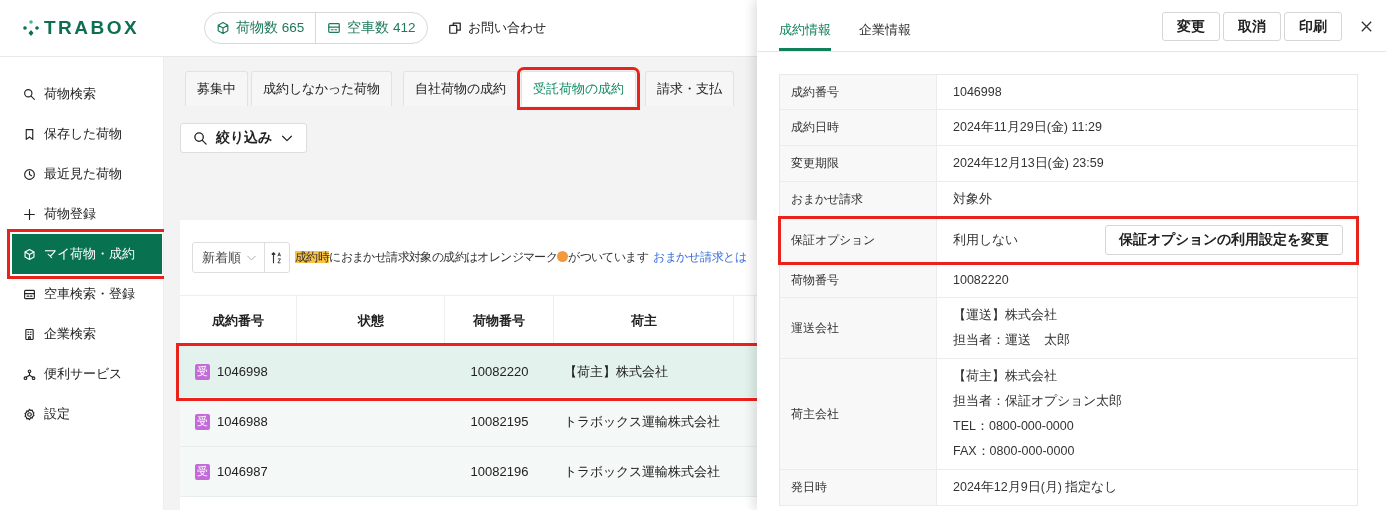 The image size is (1386, 510). Describe the element at coordinates (87, 334) in the screenshot. I see `sidebar-item: 企業検索` at that location.